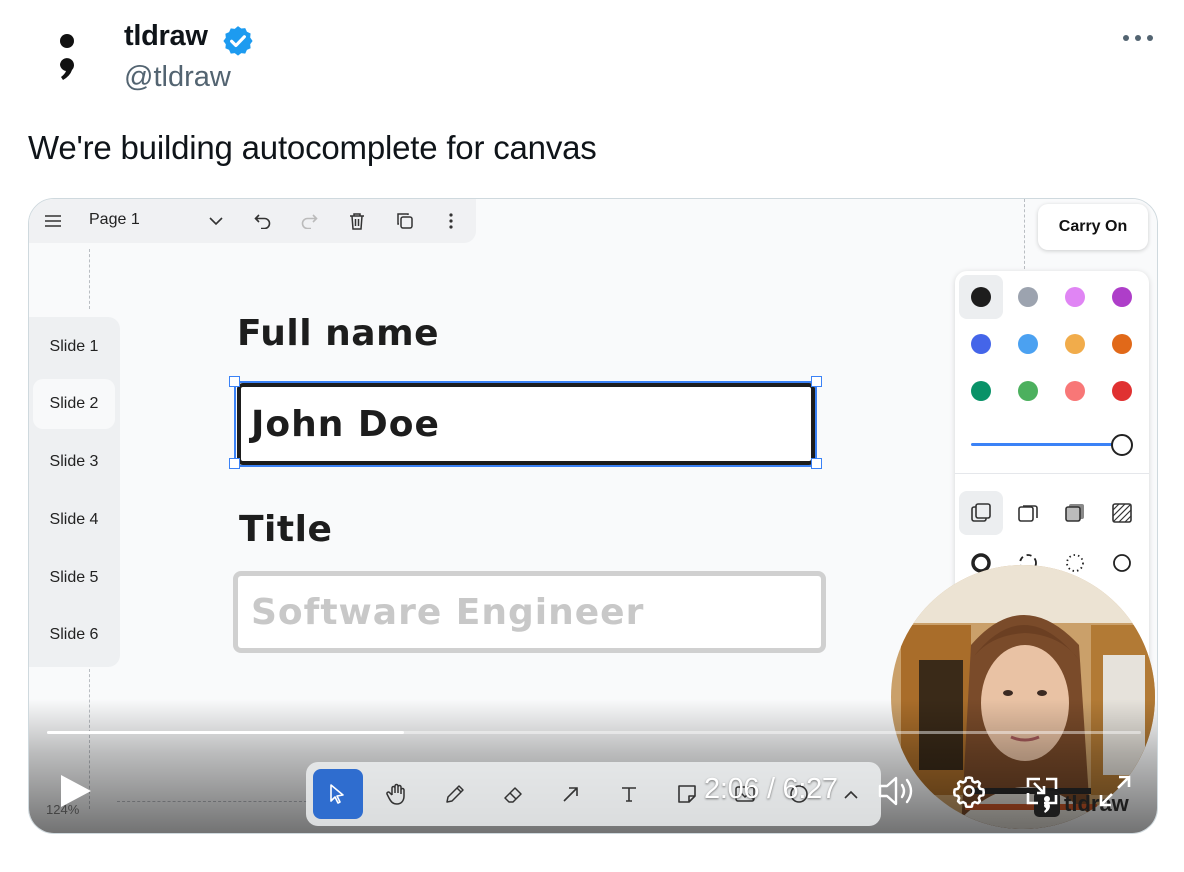 This screenshot has height=872, width=1184. What do you see at coordinates (225, 732) in the screenshot?
I see `progress-fill` at bounding box center [225, 732].